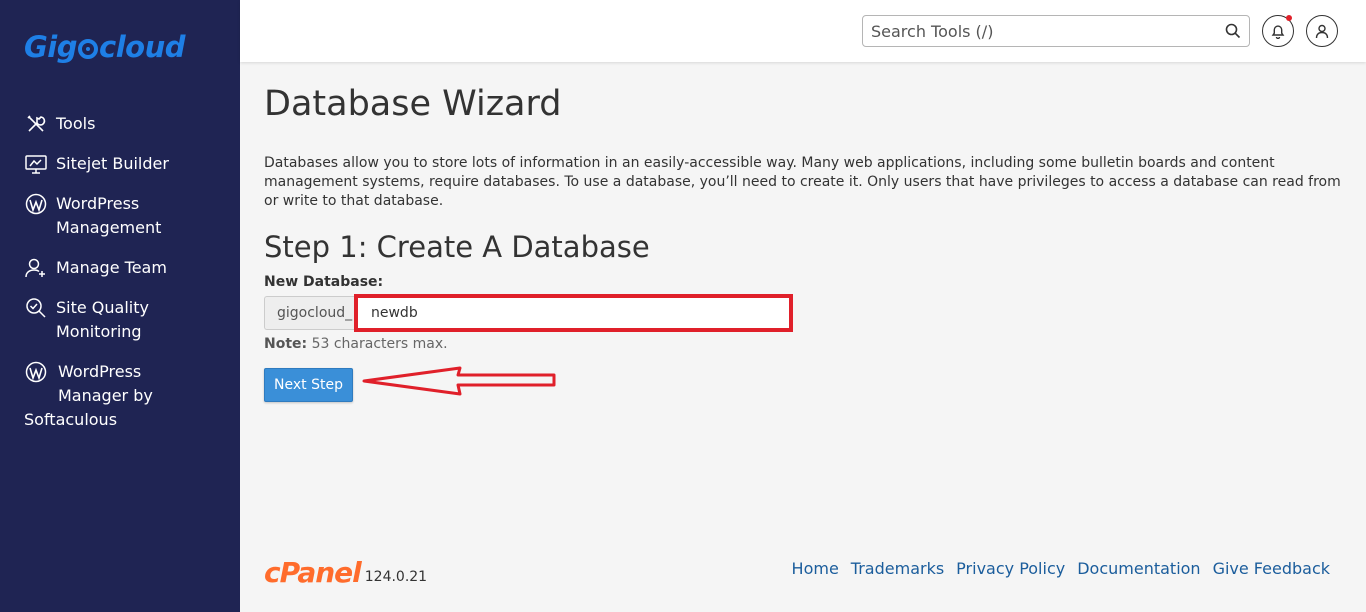 The image size is (1366, 612). Describe the element at coordinates (324, 282) in the screenshot. I see `new-database-label: New Database:` at that location.